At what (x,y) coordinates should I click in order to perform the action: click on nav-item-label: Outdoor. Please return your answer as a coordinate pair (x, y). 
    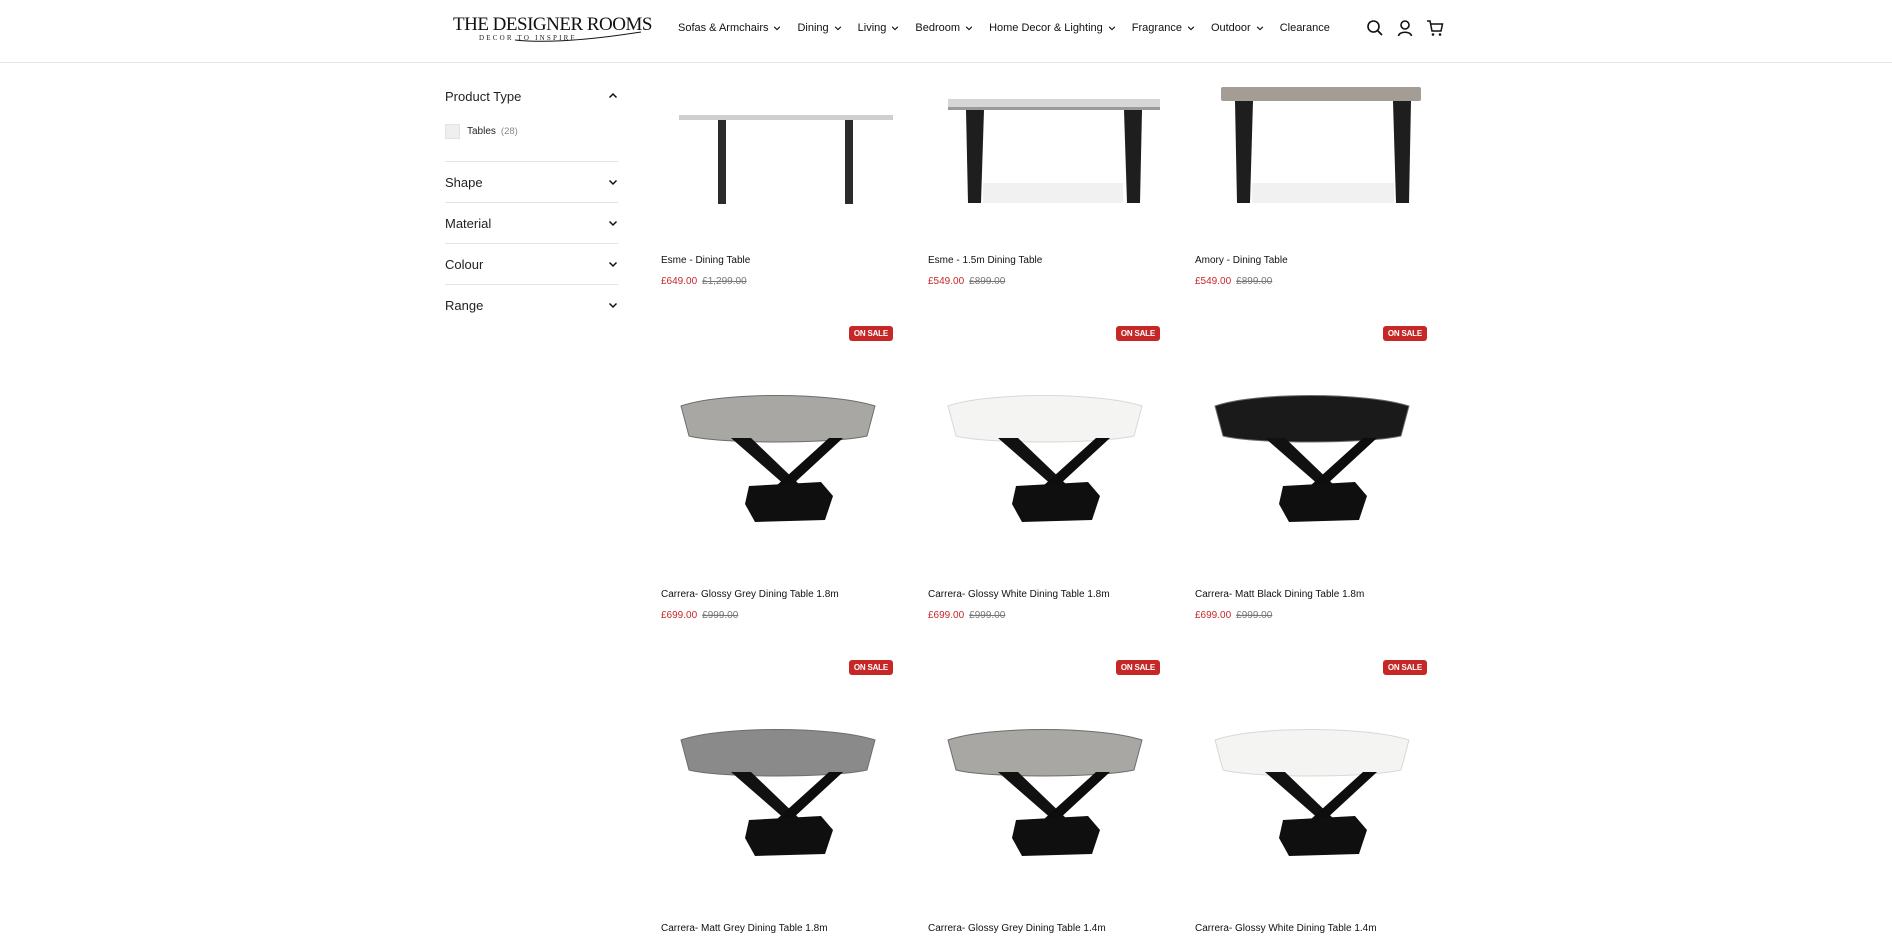
    Looking at the image, I should click on (1230, 28).